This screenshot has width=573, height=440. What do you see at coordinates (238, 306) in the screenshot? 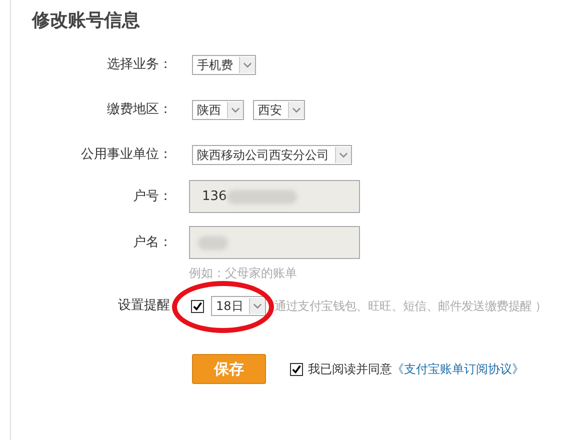
I see `dropdown: 18日` at bounding box center [238, 306].